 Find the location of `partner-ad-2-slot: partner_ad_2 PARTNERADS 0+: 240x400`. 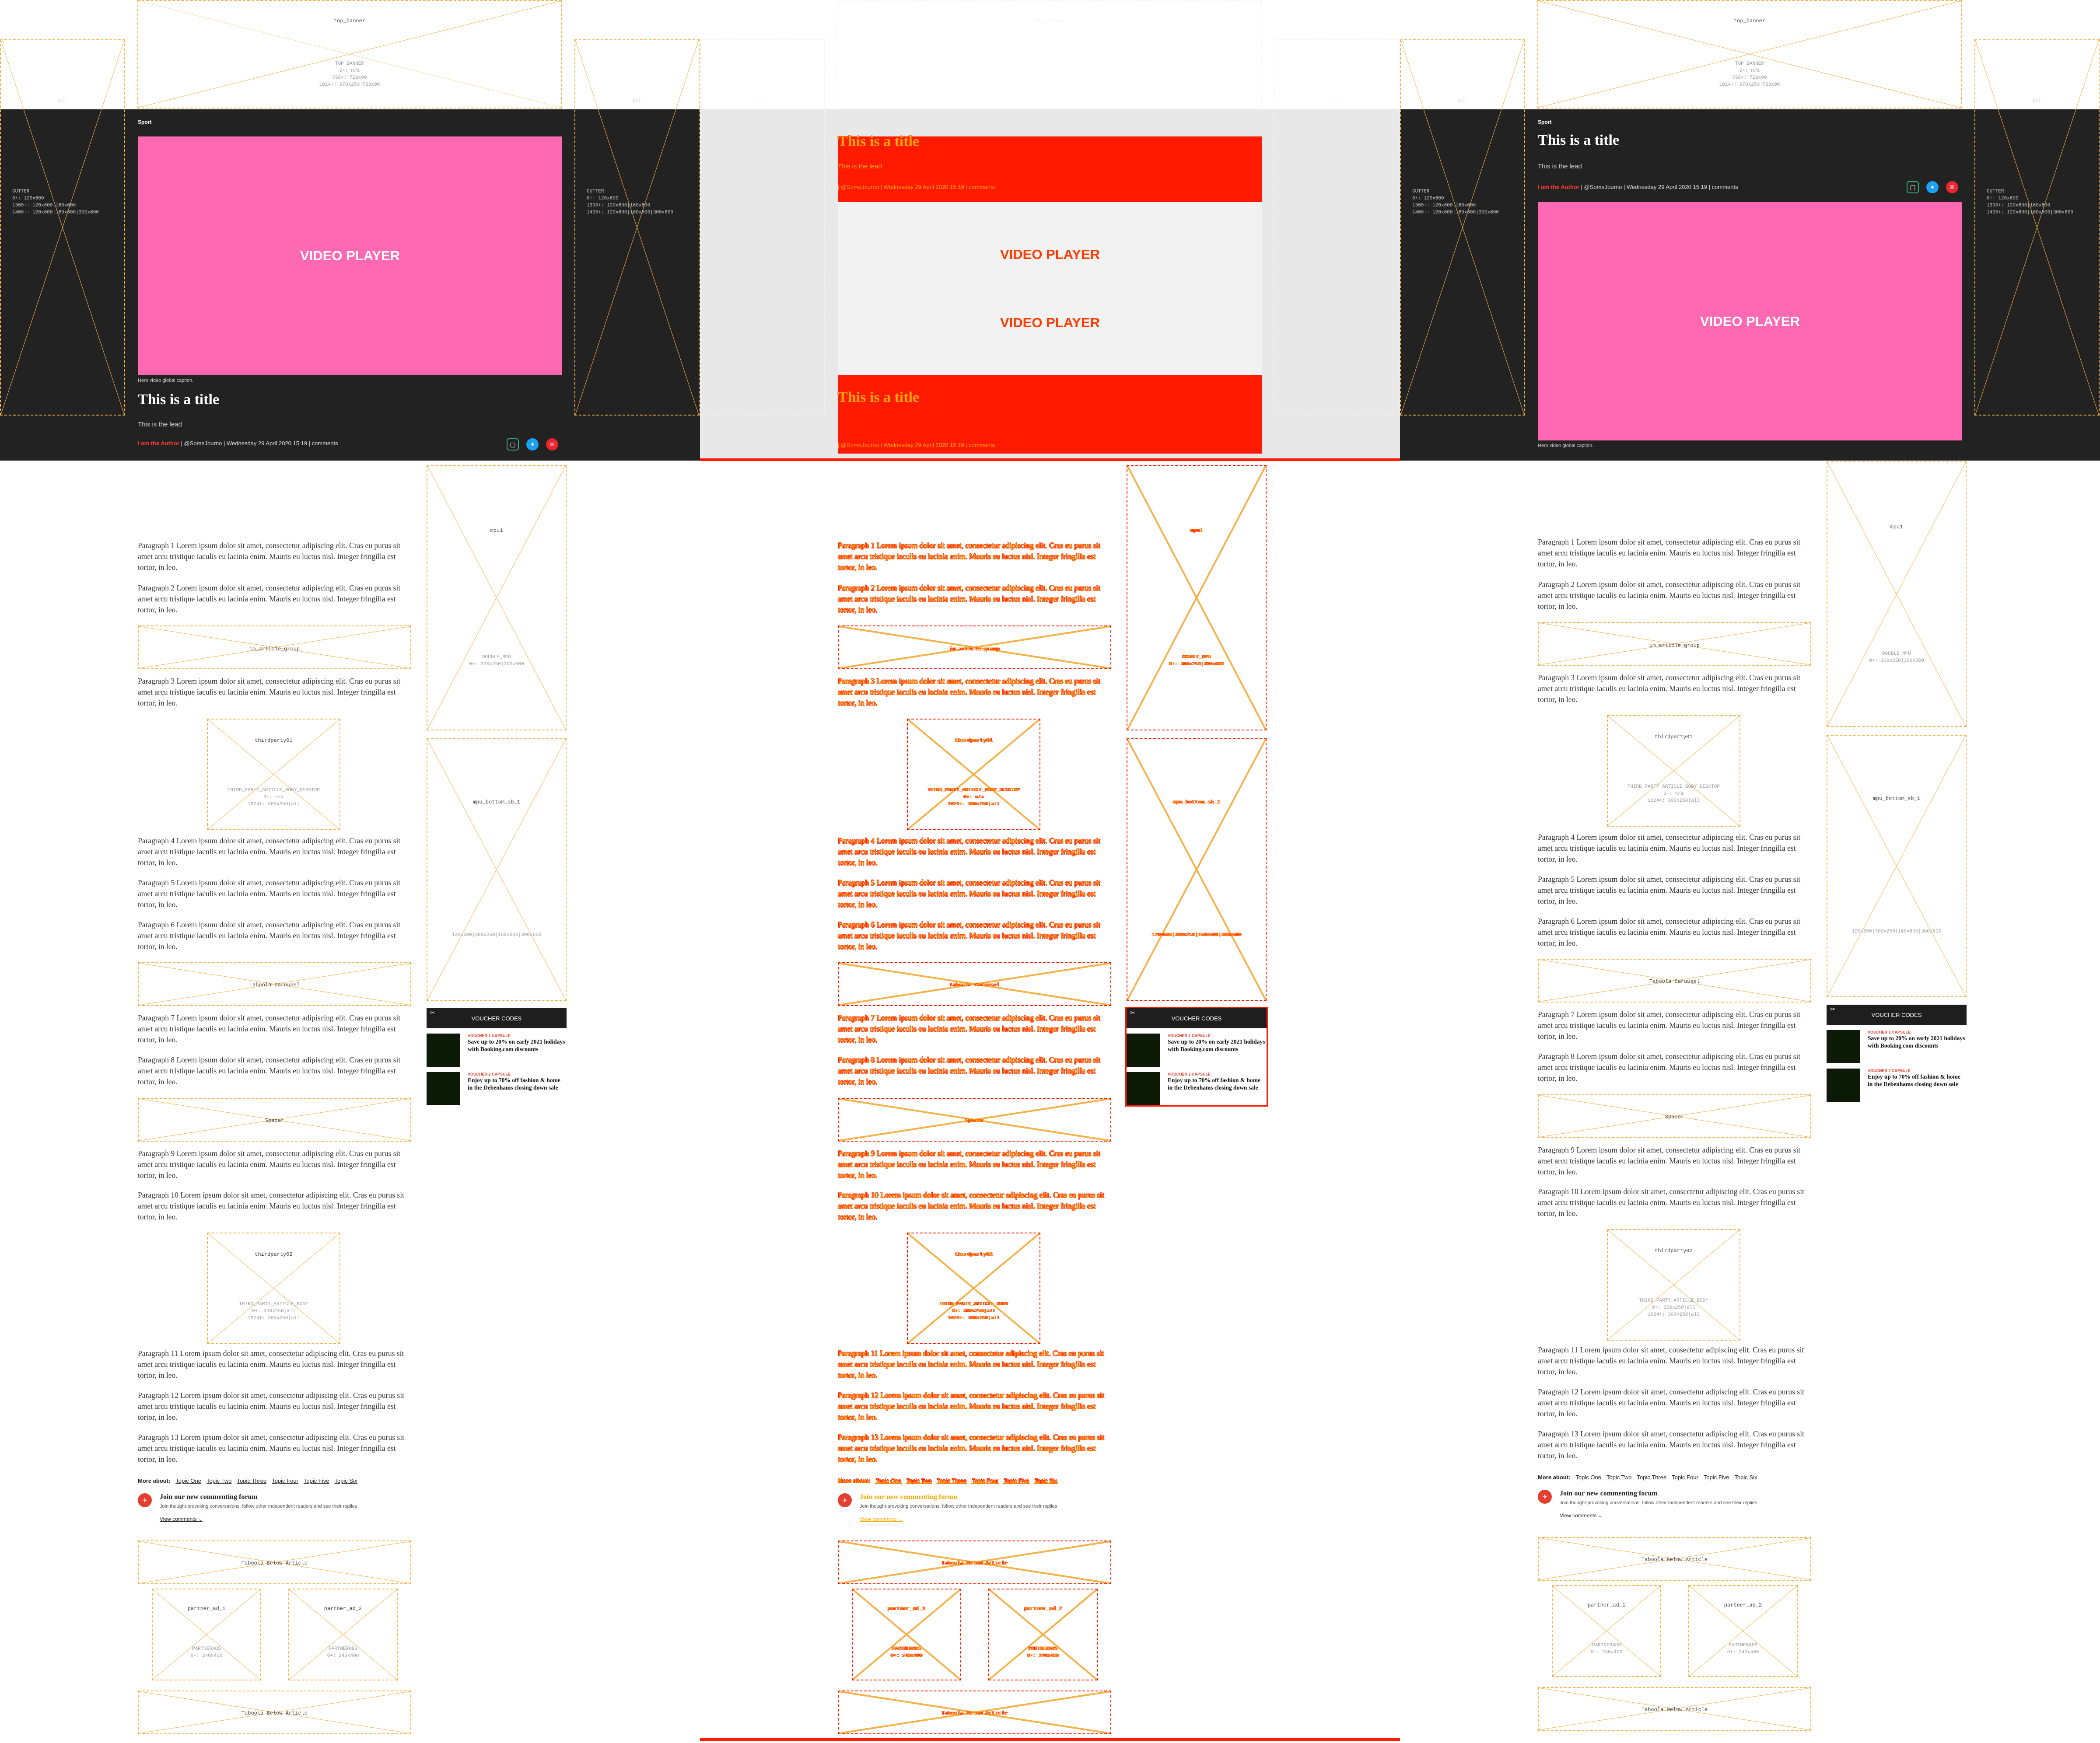

partner-ad-2-slot: partner_ad_2 PARTNERADS 0+: 240x400 is located at coordinates (1743, 1631).